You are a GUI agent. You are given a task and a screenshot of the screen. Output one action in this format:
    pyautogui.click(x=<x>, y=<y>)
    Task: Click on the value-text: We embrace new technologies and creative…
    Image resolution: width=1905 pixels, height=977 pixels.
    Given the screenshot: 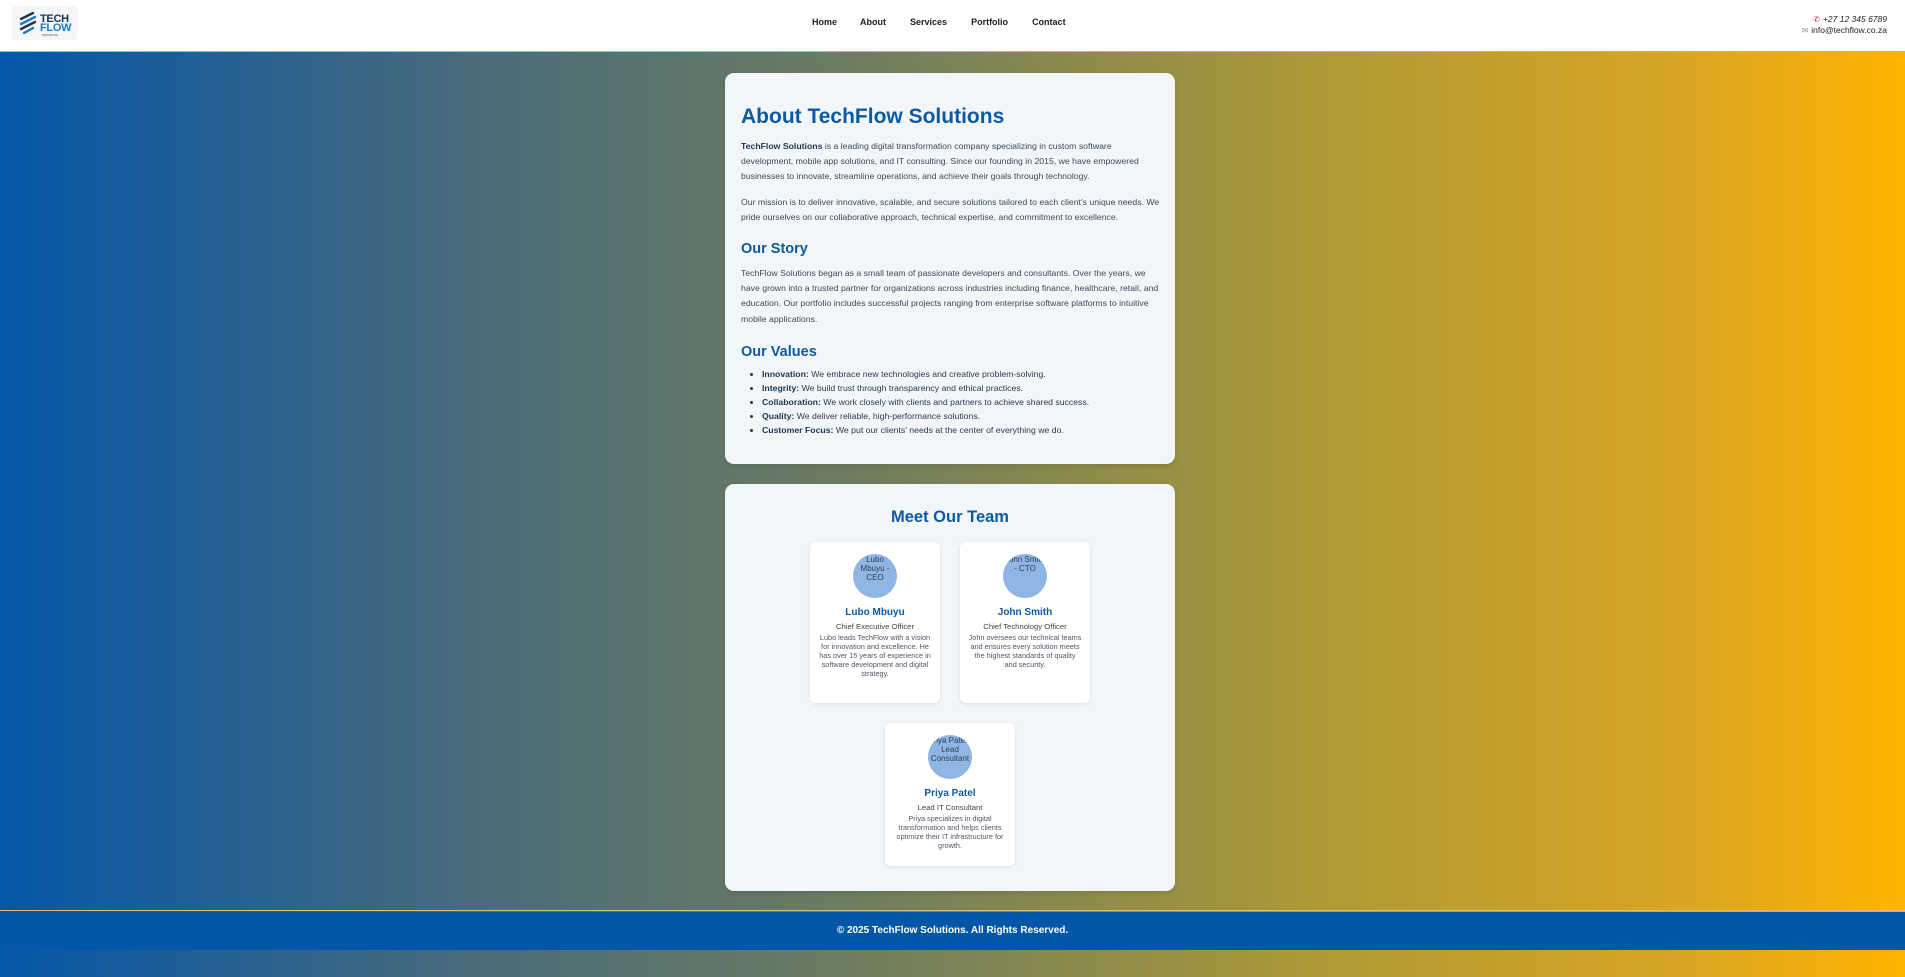 What is the action you would take?
    pyautogui.click(x=927, y=374)
    